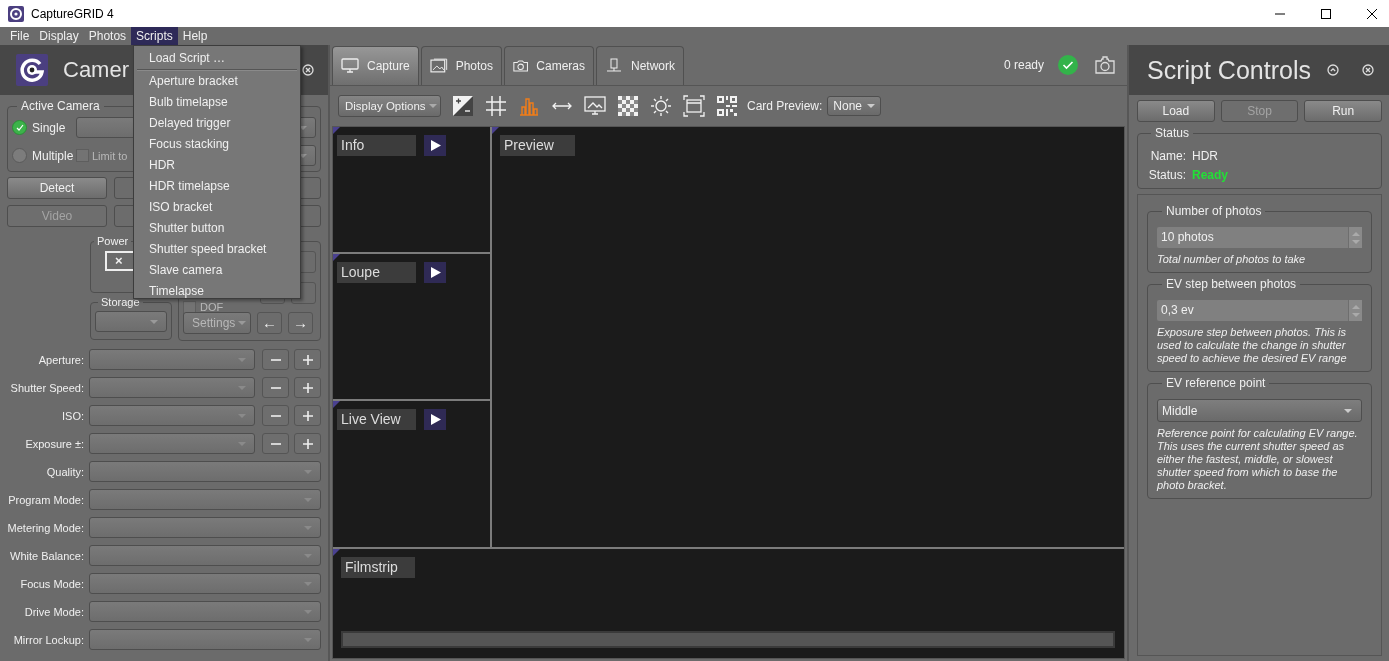 The image size is (1389, 661). What do you see at coordinates (217, 81) in the screenshot?
I see `menu-item: Aperture bracket` at bounding box center [217, 81].